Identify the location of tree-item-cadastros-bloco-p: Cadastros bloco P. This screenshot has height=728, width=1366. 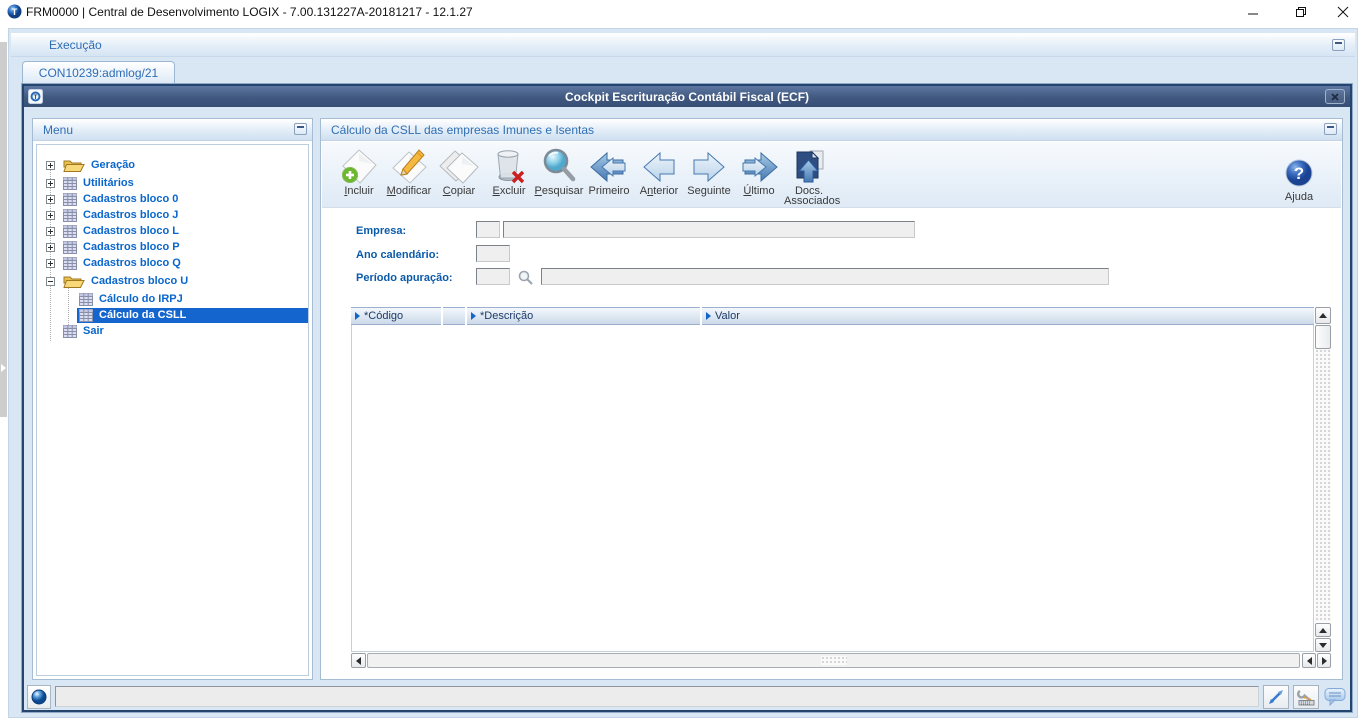
(172, 247).